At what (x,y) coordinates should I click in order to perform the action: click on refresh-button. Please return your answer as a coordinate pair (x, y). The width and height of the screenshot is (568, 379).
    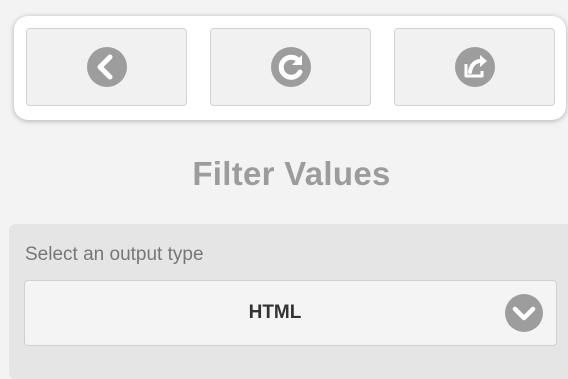
    Looking at the image, I should click on (290, 67).